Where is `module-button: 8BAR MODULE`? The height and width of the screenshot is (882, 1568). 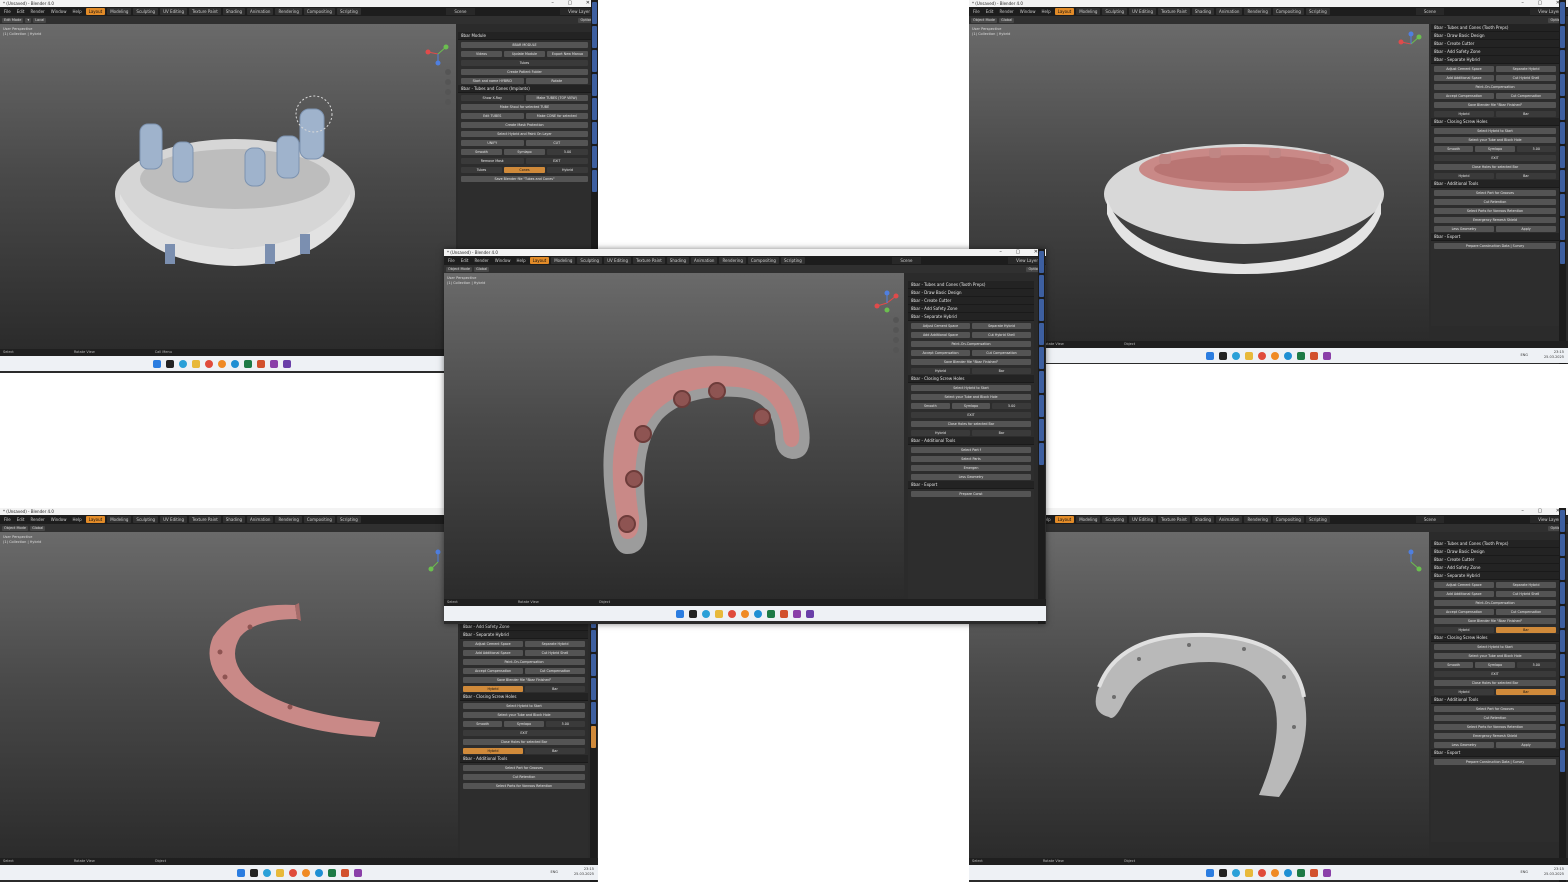 module-button: 8BAR MODULE is located at coordinates (524, 44).